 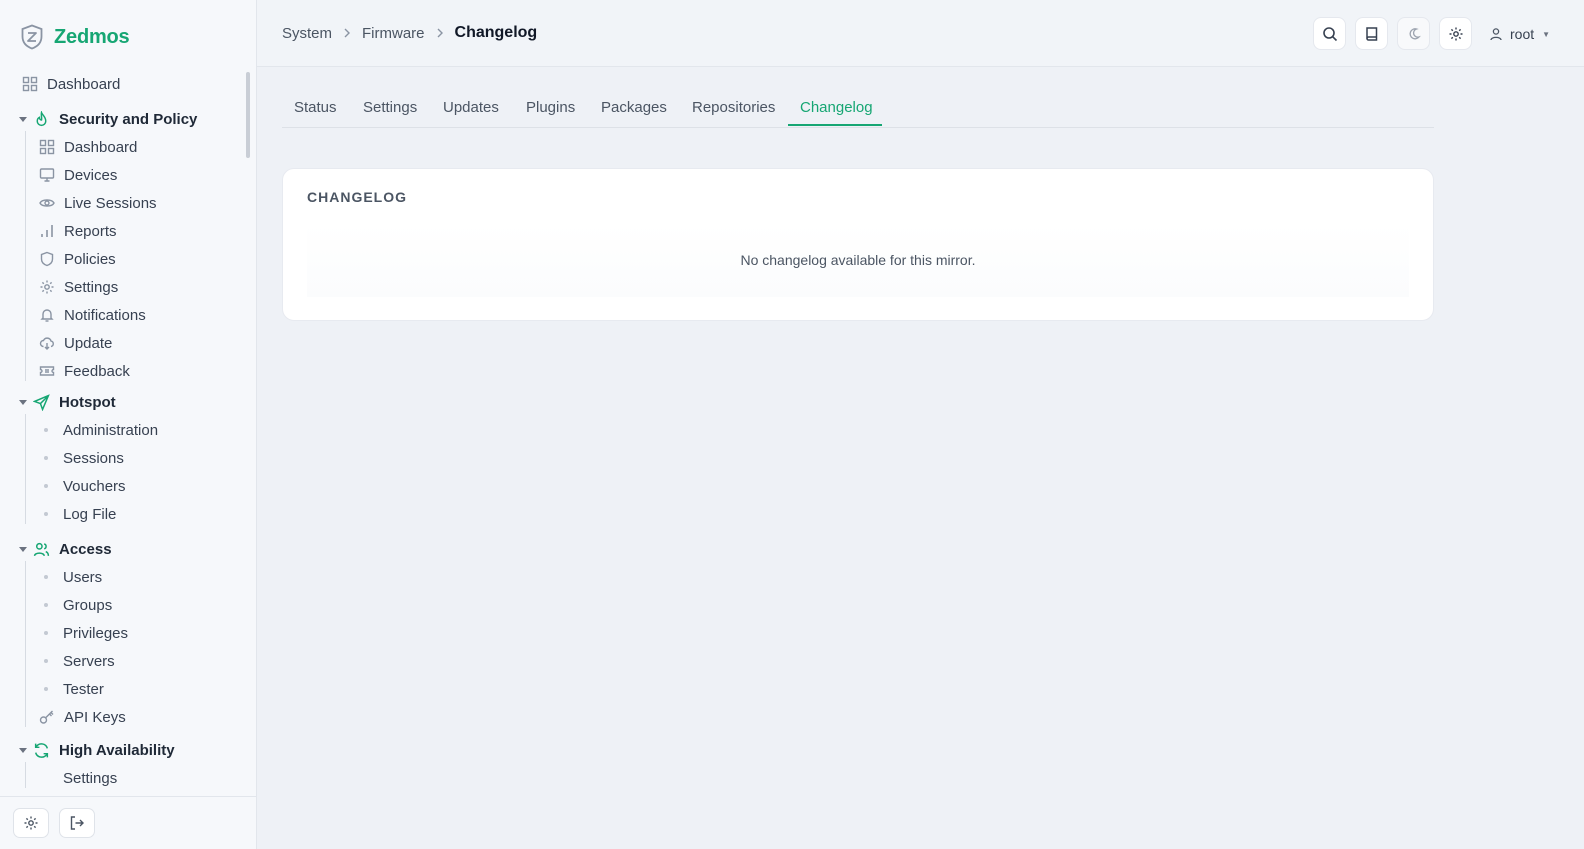 I want to click on sidebar-item-label: Settings, so click(x=91, y=287).